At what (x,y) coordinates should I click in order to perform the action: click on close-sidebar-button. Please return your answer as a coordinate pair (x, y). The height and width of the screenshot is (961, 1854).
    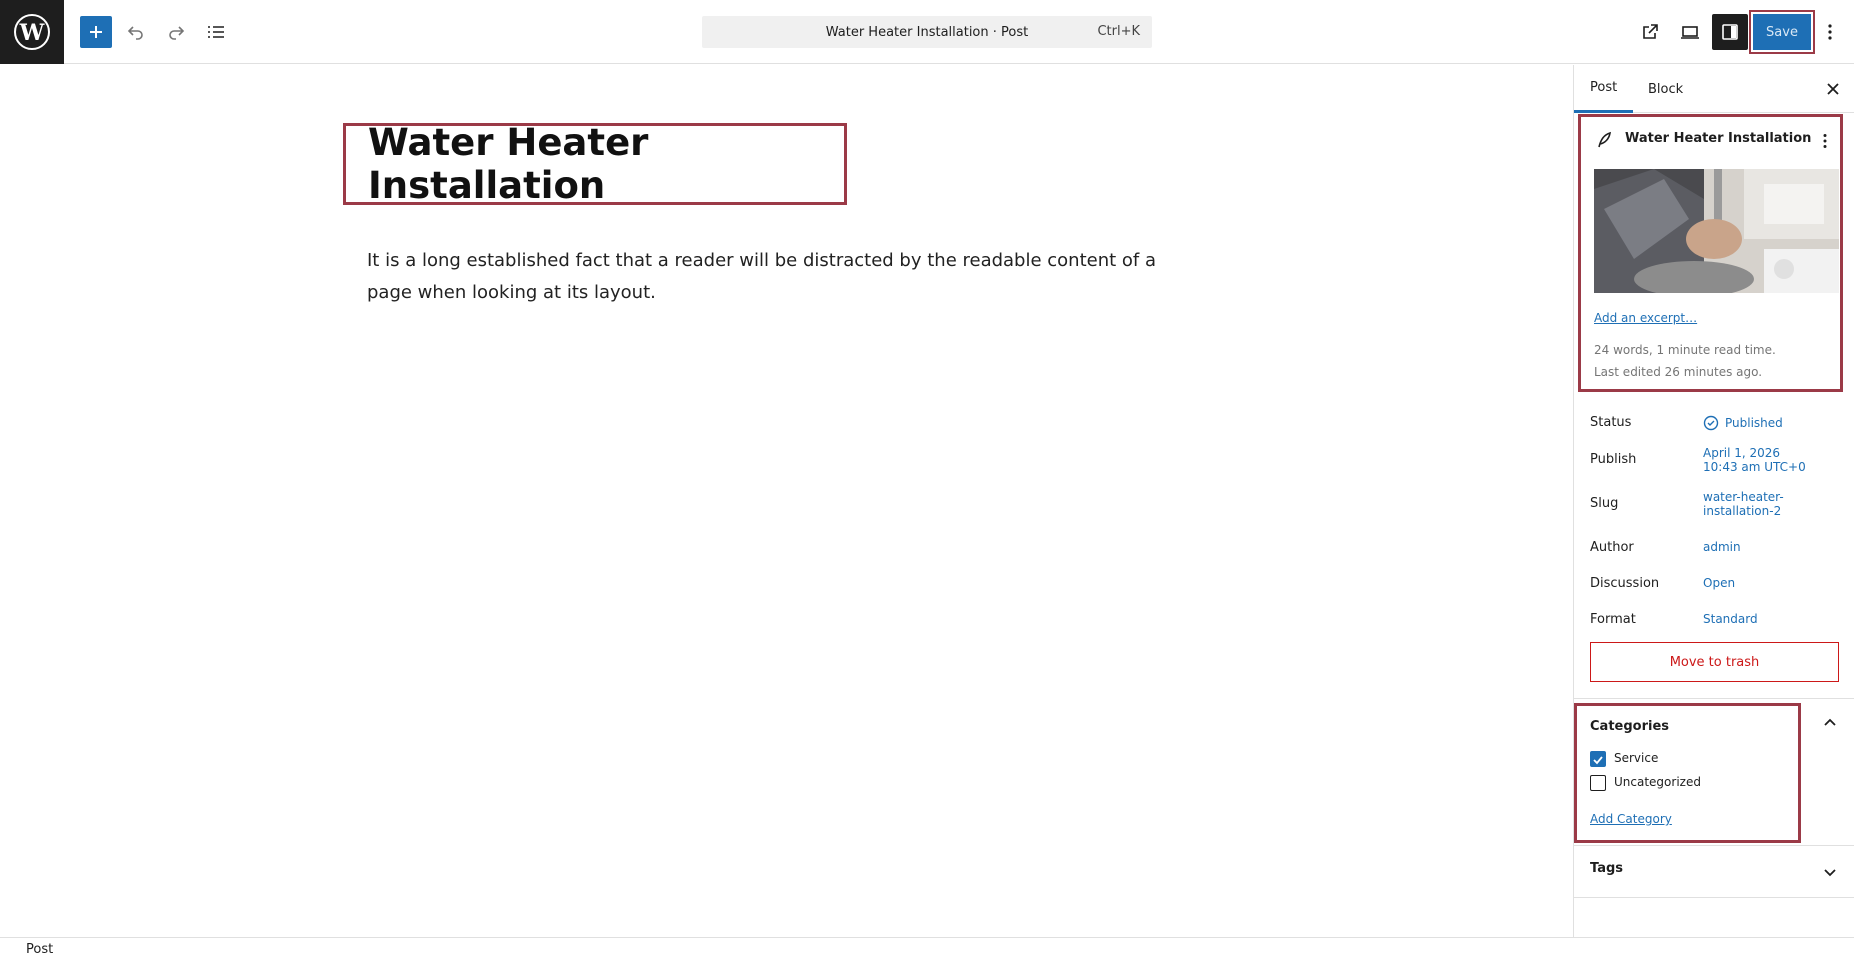
    Looking at the image, I should click on (1833, 89).